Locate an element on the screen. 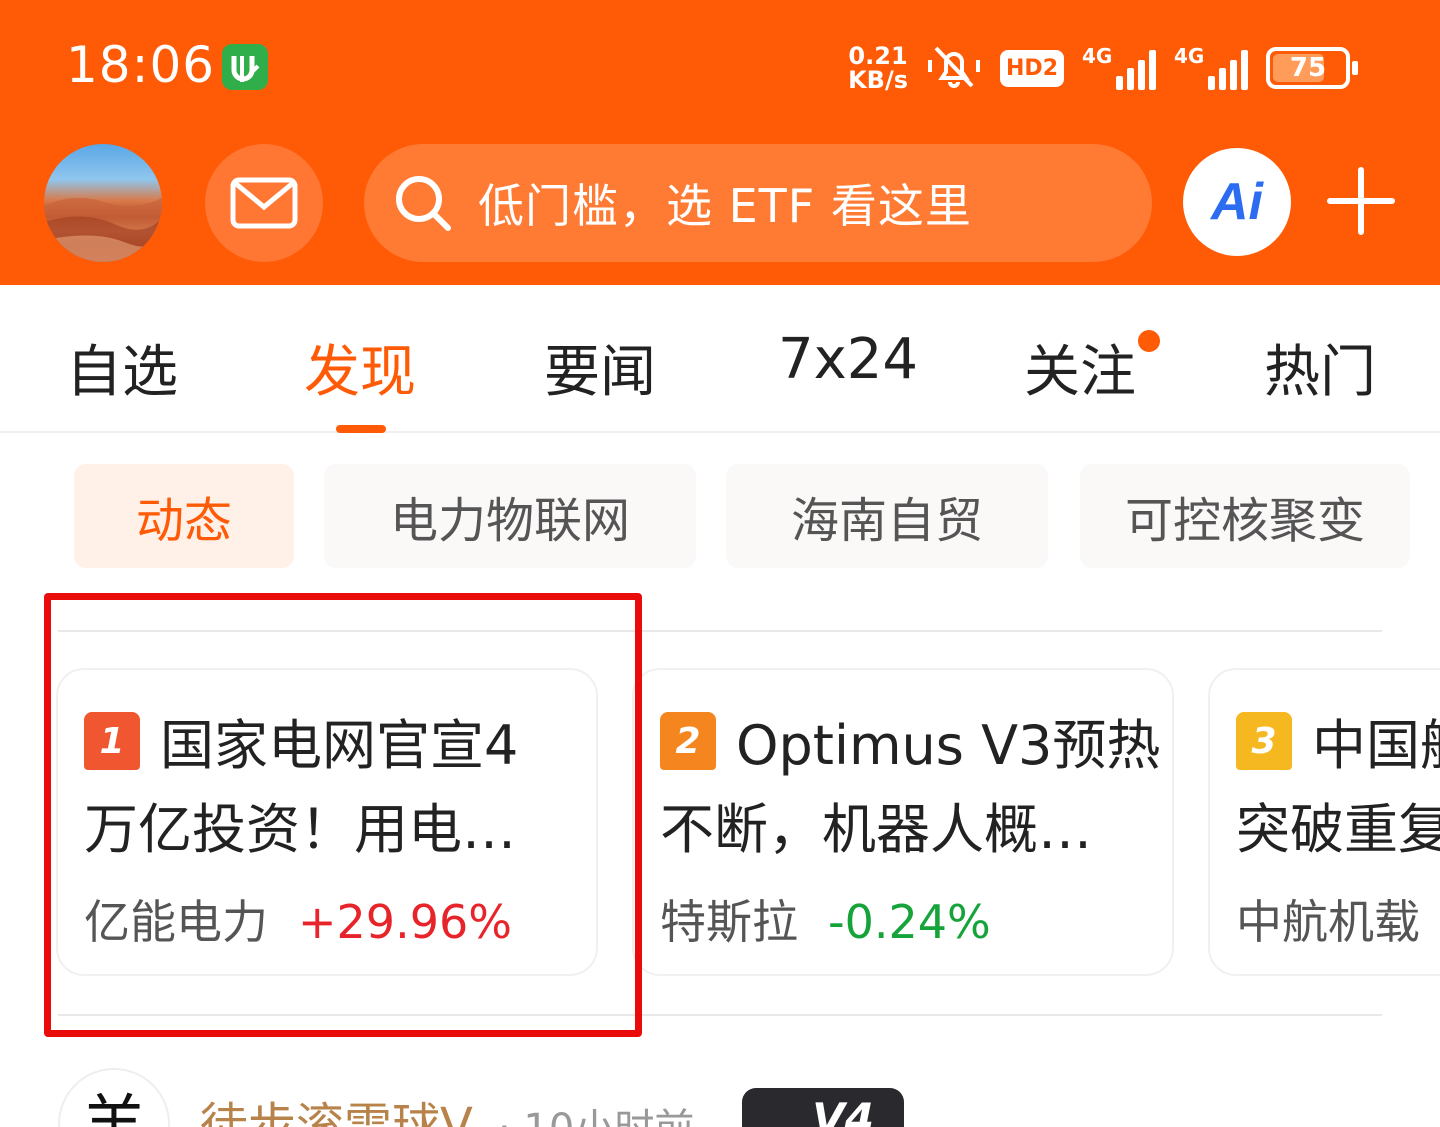 This screenshot has width=1440, height=1127. hot-card-3: 3 中国航 突破重复 中航机载 is located at coordinates (1324, 822).